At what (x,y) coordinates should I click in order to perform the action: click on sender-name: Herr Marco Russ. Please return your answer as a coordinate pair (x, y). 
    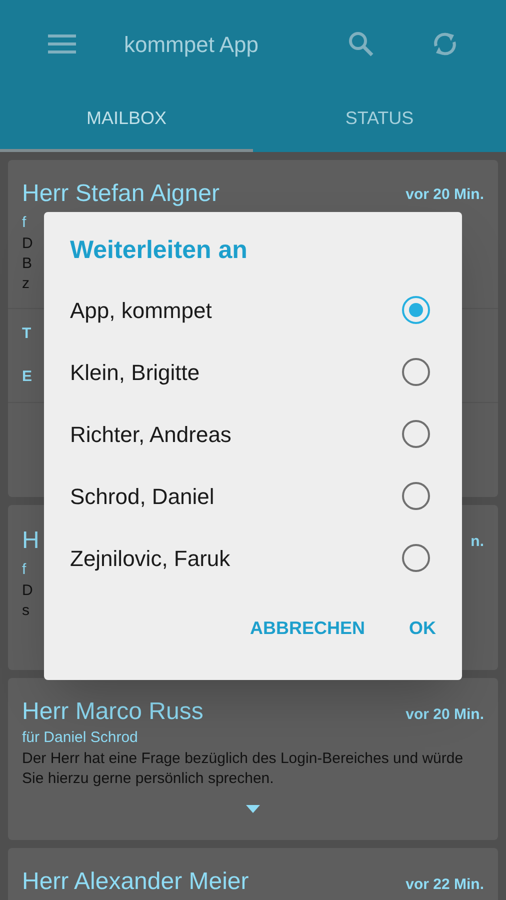
    Looking at the image, I should click on (113, 712).